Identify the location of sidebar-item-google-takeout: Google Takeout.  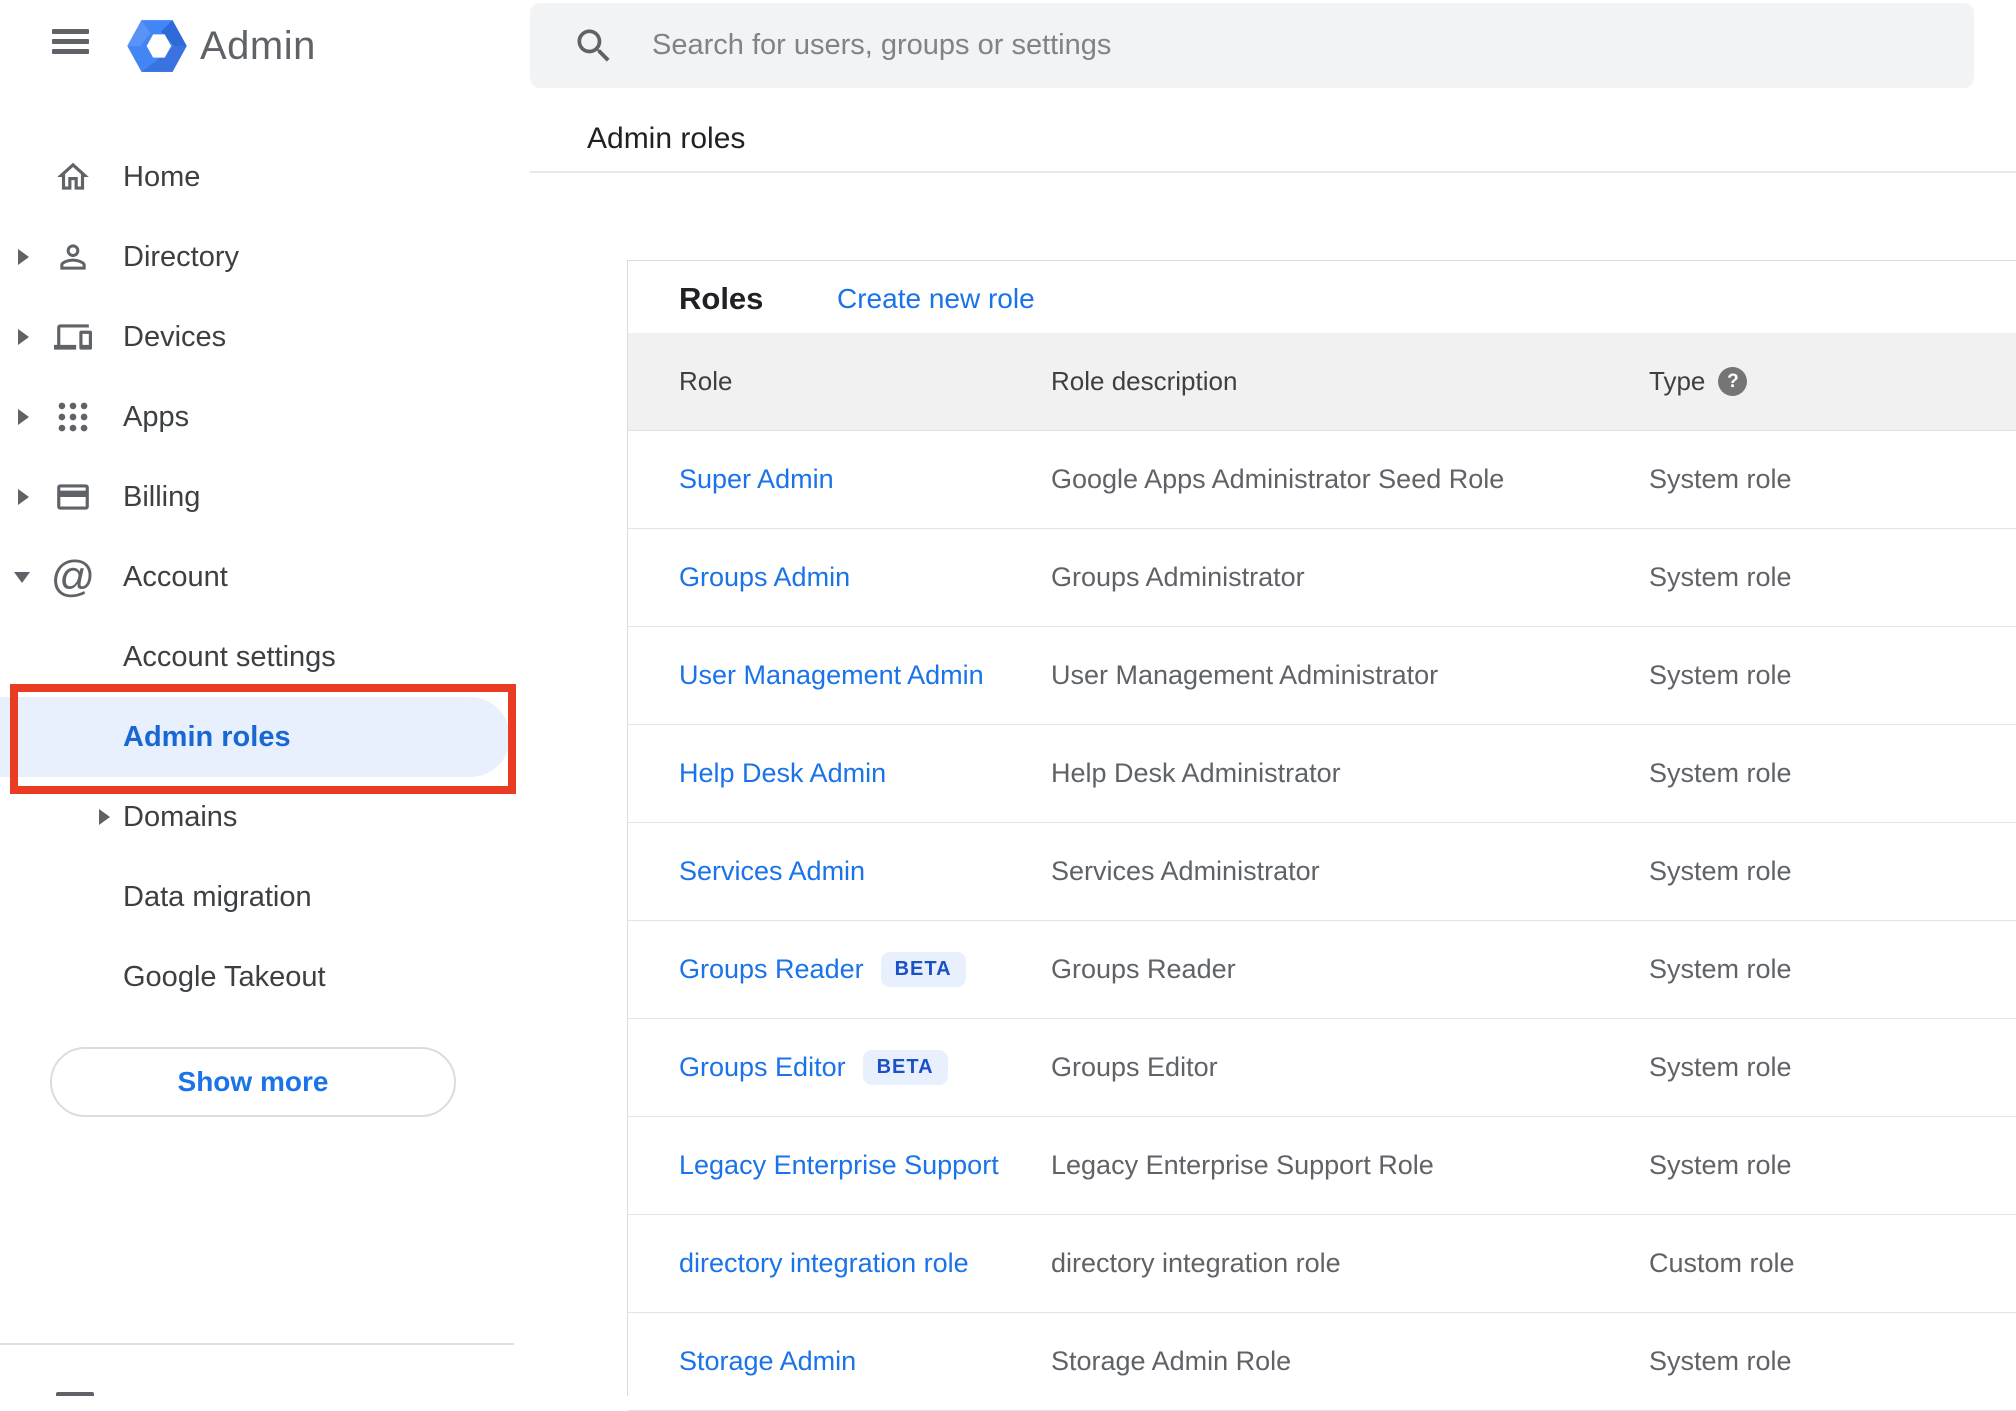
(257, 977).